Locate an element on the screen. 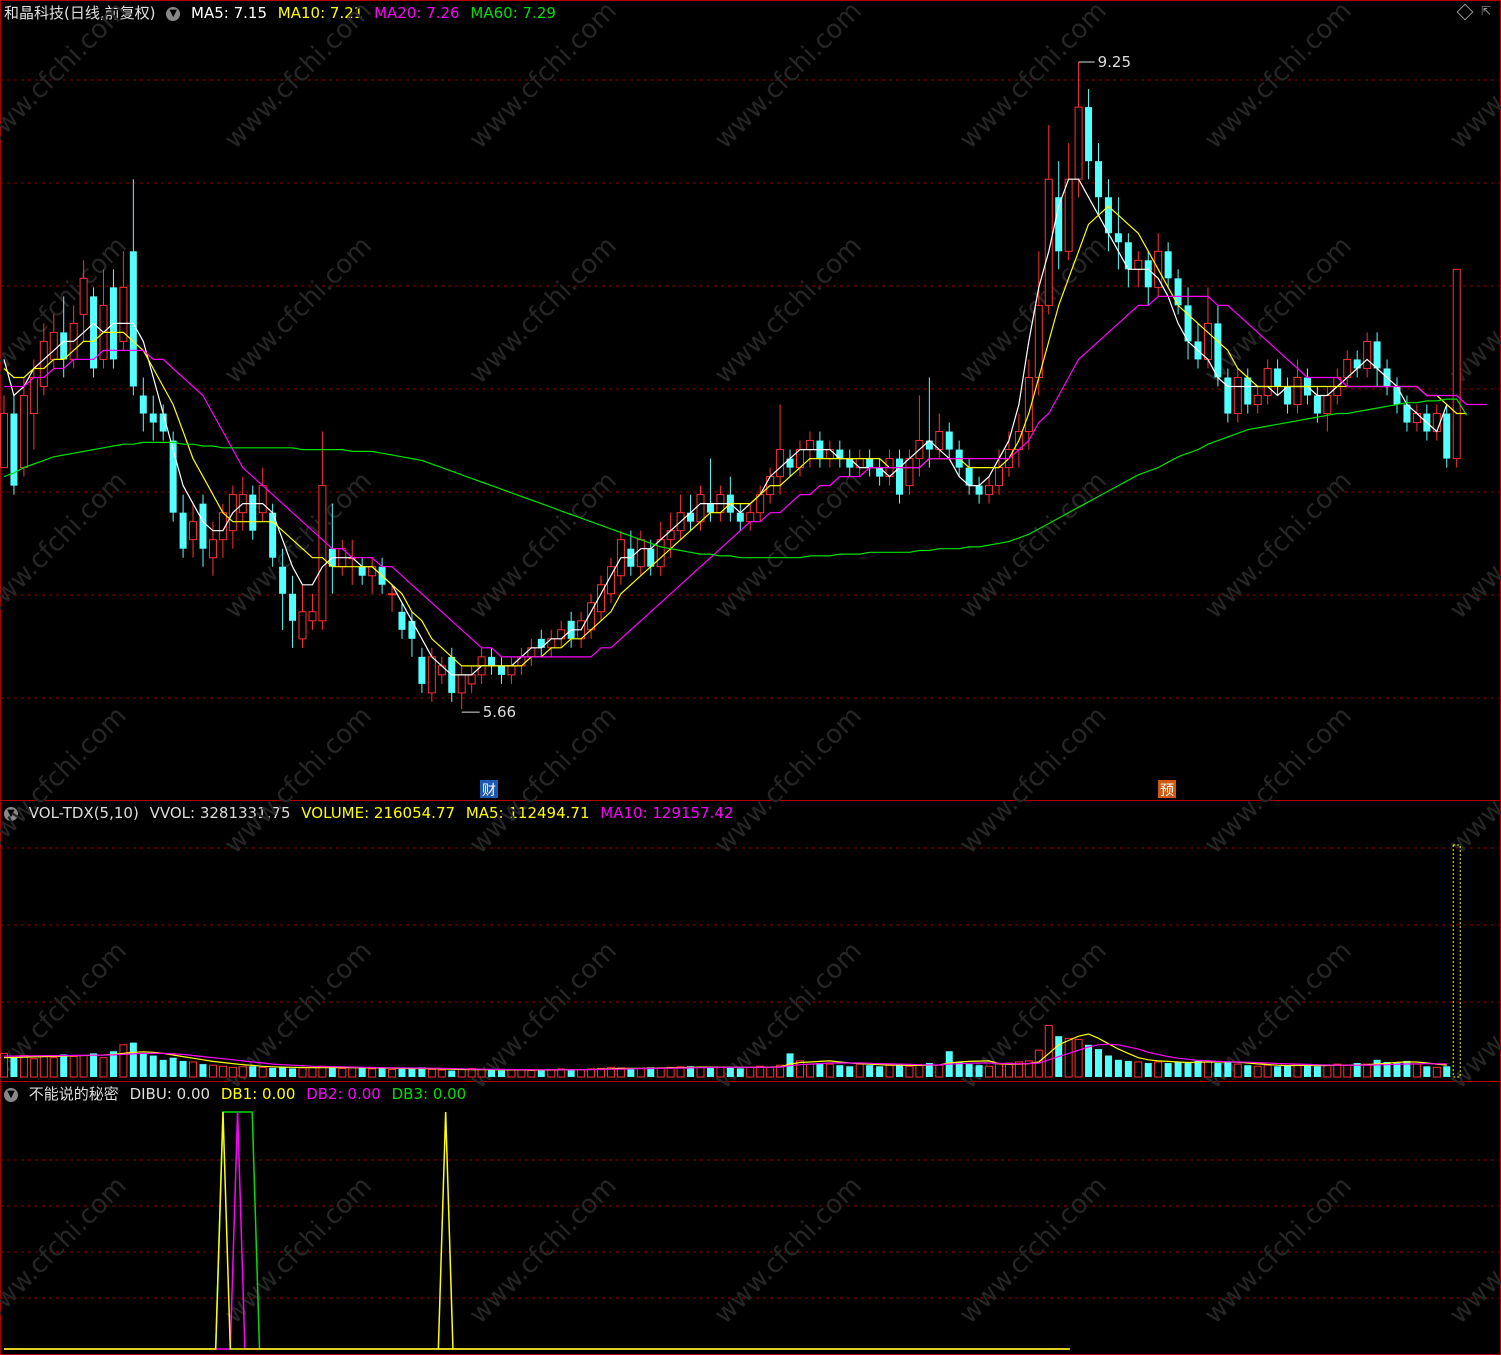  legend-vol-ma10: MA10: 129157.42 is located at coordinates (667, 813).